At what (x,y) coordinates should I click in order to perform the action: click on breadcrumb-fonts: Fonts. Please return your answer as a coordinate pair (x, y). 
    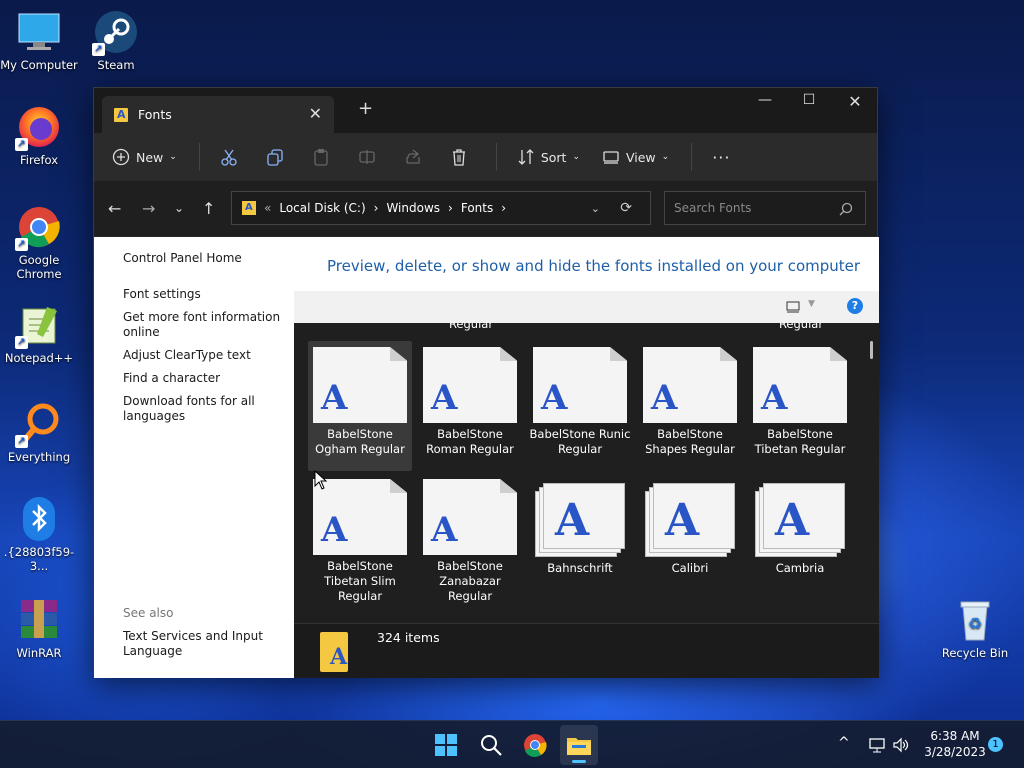
    Looking at the image, I should click on (477, 208).